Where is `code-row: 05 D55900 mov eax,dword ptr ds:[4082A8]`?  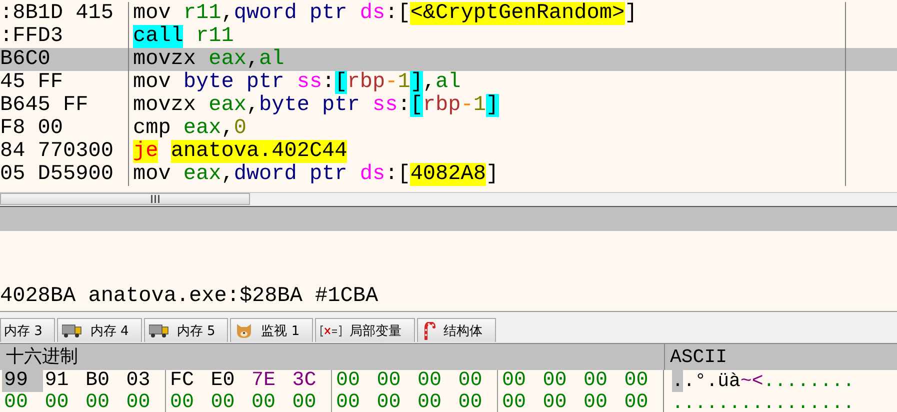
code-row: 05 D55900 mov eax,dword ptr ds:[4082A8] is located at coordinates (448, 174).